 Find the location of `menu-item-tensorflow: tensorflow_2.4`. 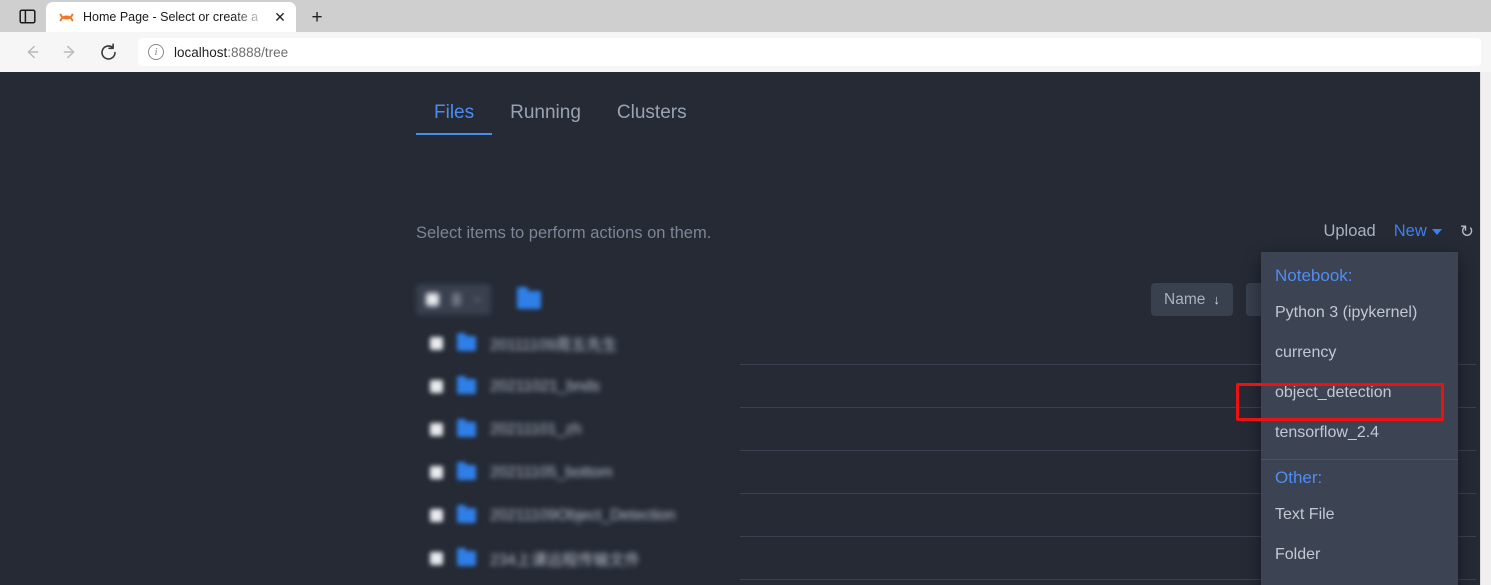

menu-item-tensorflow: tensorflow_2.4 is located at coordinates (1359, 433).